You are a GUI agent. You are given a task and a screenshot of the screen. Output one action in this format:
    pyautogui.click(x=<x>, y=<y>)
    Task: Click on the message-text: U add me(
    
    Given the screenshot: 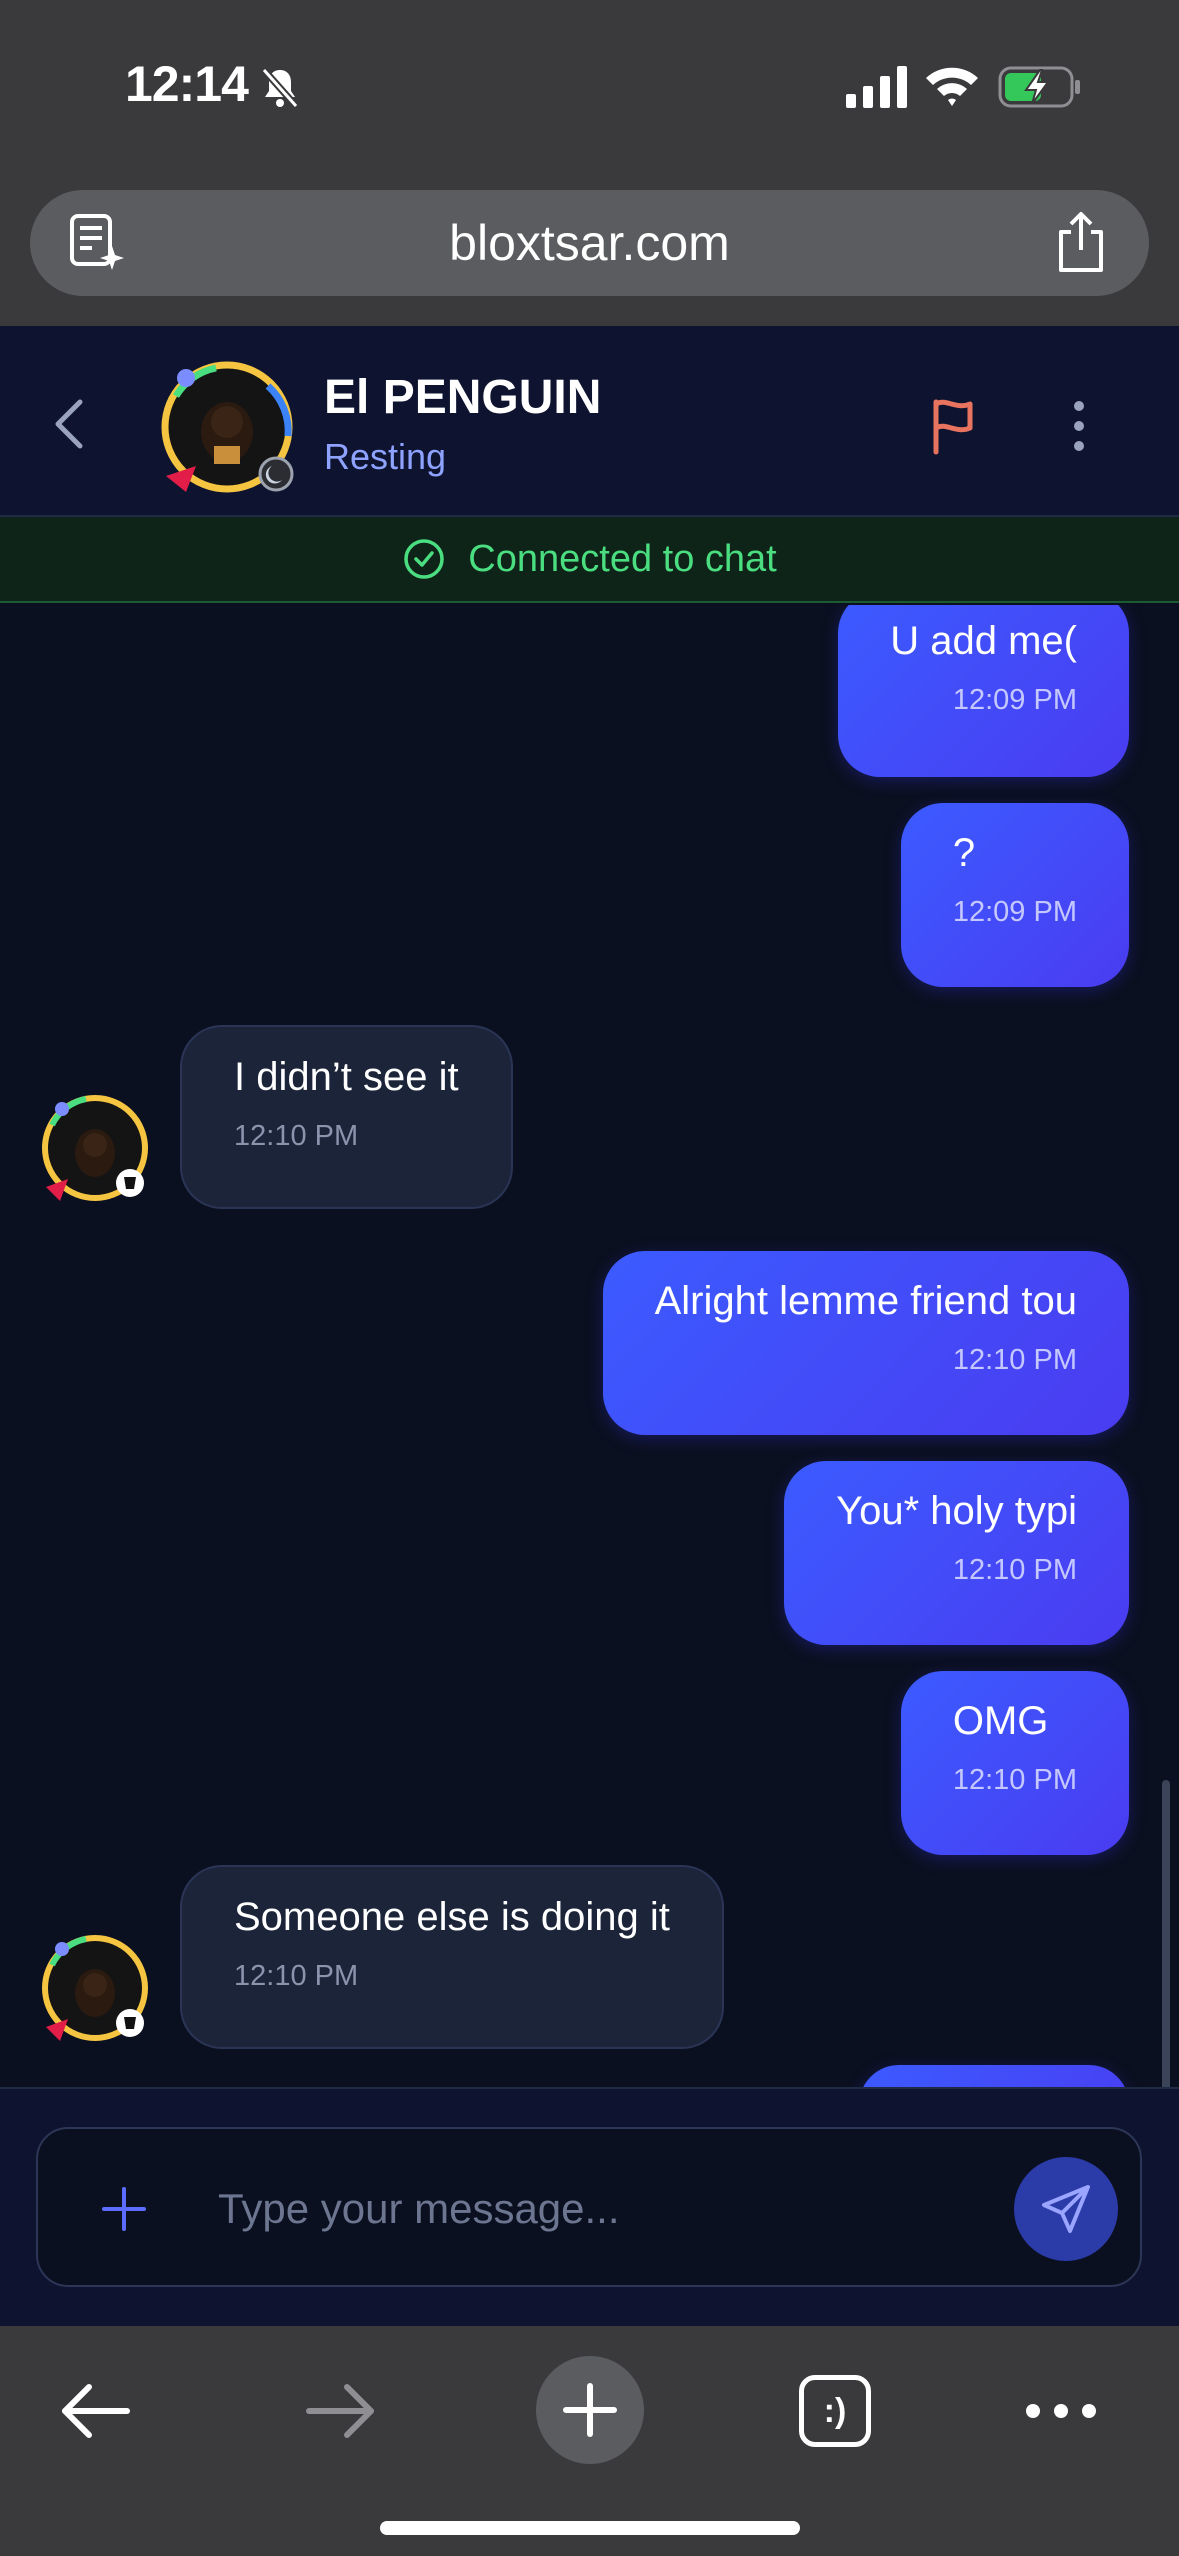 What is the action you would take?
    pyautogui.click(x=983, y=641)
    